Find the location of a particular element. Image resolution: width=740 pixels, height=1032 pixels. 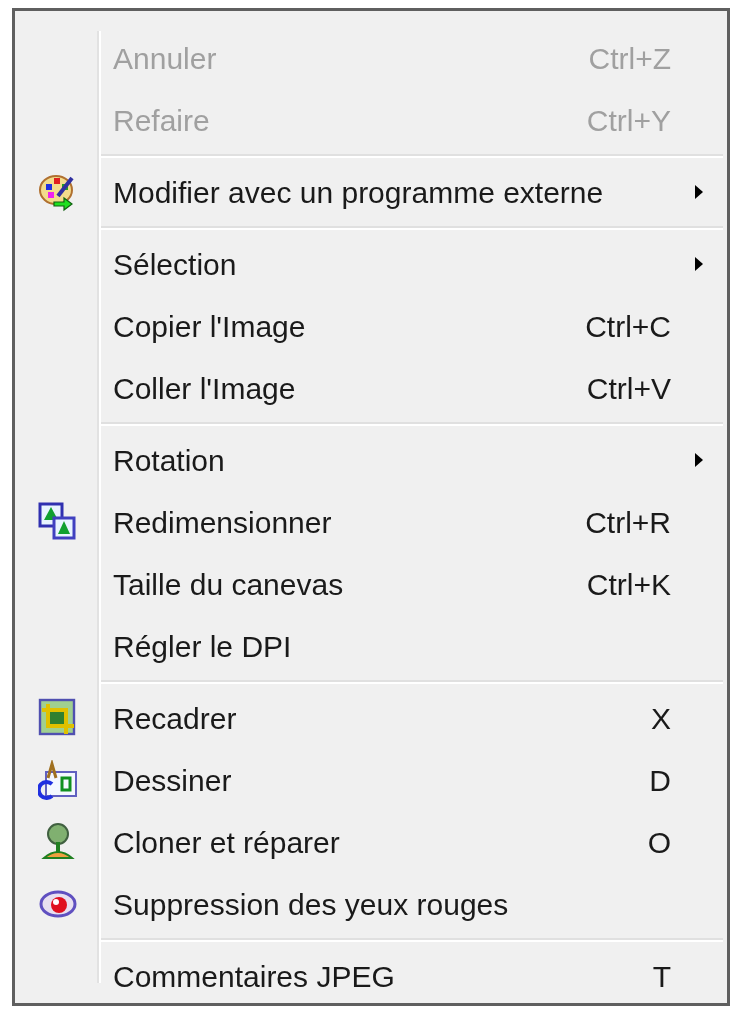

menu-item: Dessiner D is located at coordinates (371, 780).